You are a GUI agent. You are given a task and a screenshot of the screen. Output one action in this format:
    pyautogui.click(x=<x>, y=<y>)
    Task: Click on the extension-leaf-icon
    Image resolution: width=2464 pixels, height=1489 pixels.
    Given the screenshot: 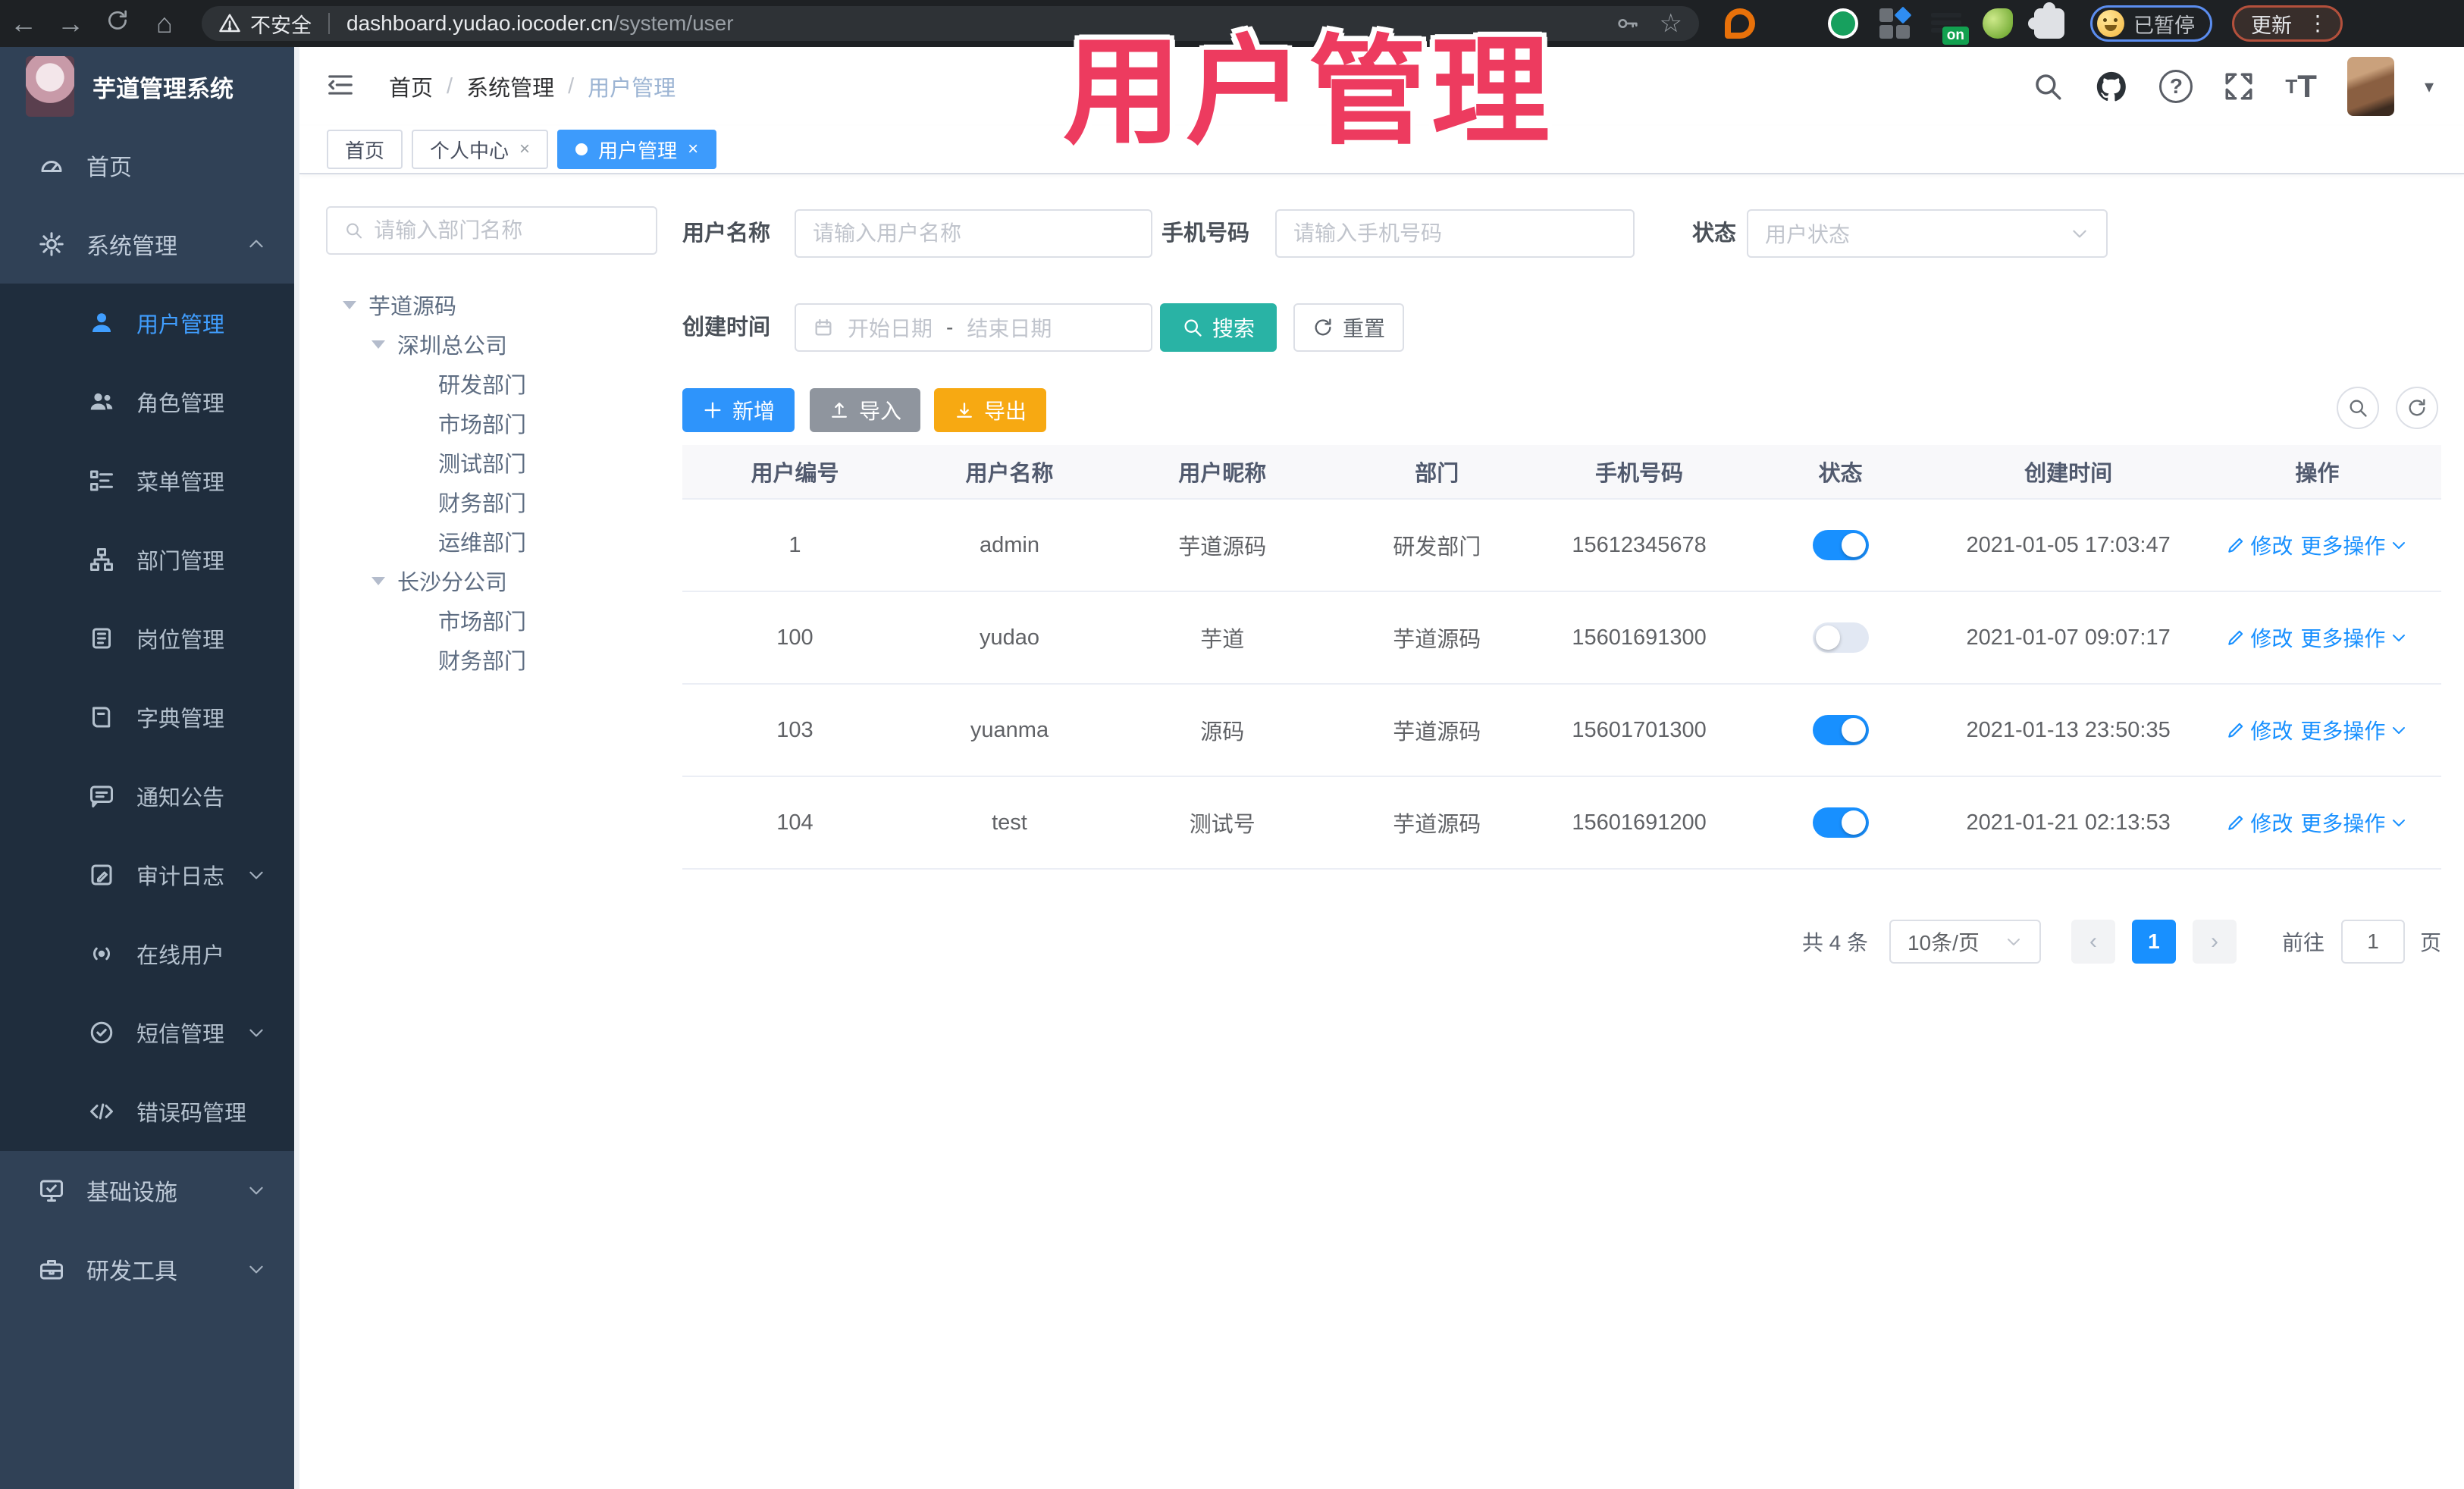 What is the action you would take?
    pyautogui.click(x=1998, y=23)
    